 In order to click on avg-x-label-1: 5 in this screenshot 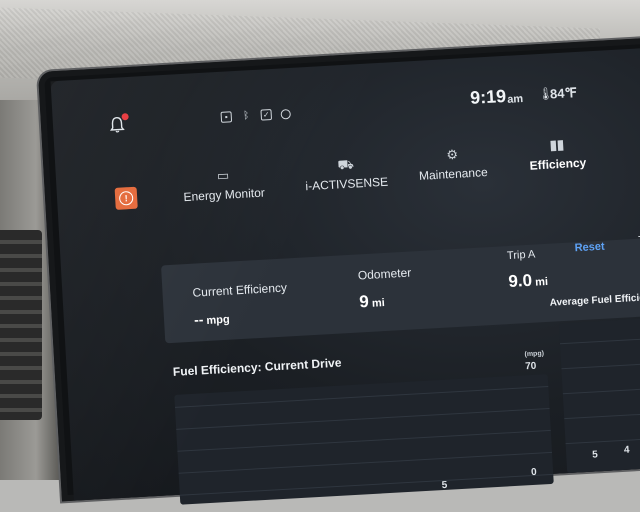, I will do `click(595, 455)`.